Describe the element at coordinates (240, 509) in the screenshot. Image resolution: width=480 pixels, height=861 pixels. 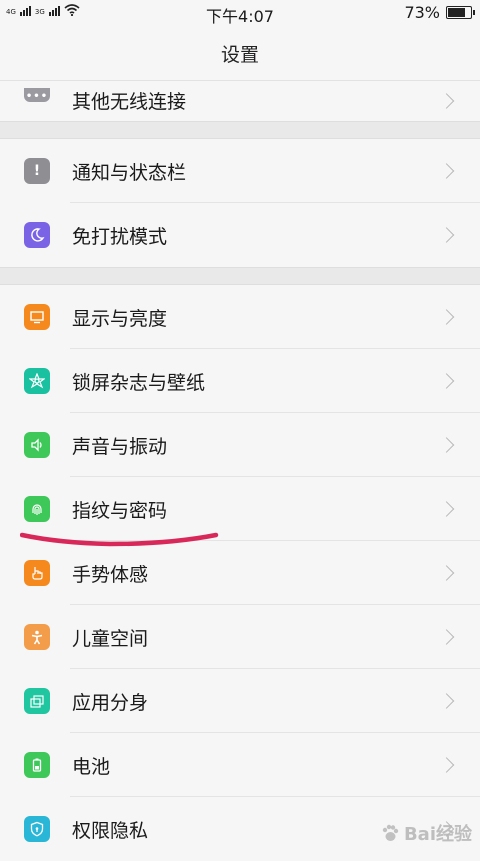
I see `settings-row-fingerprint: 指纹与密码` at that location.